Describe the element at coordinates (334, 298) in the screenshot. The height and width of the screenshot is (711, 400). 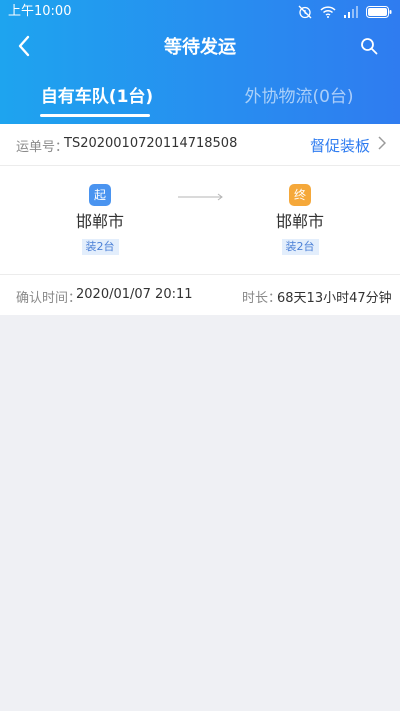
I see `duration-value: 68天13小时47分钟` at that location.